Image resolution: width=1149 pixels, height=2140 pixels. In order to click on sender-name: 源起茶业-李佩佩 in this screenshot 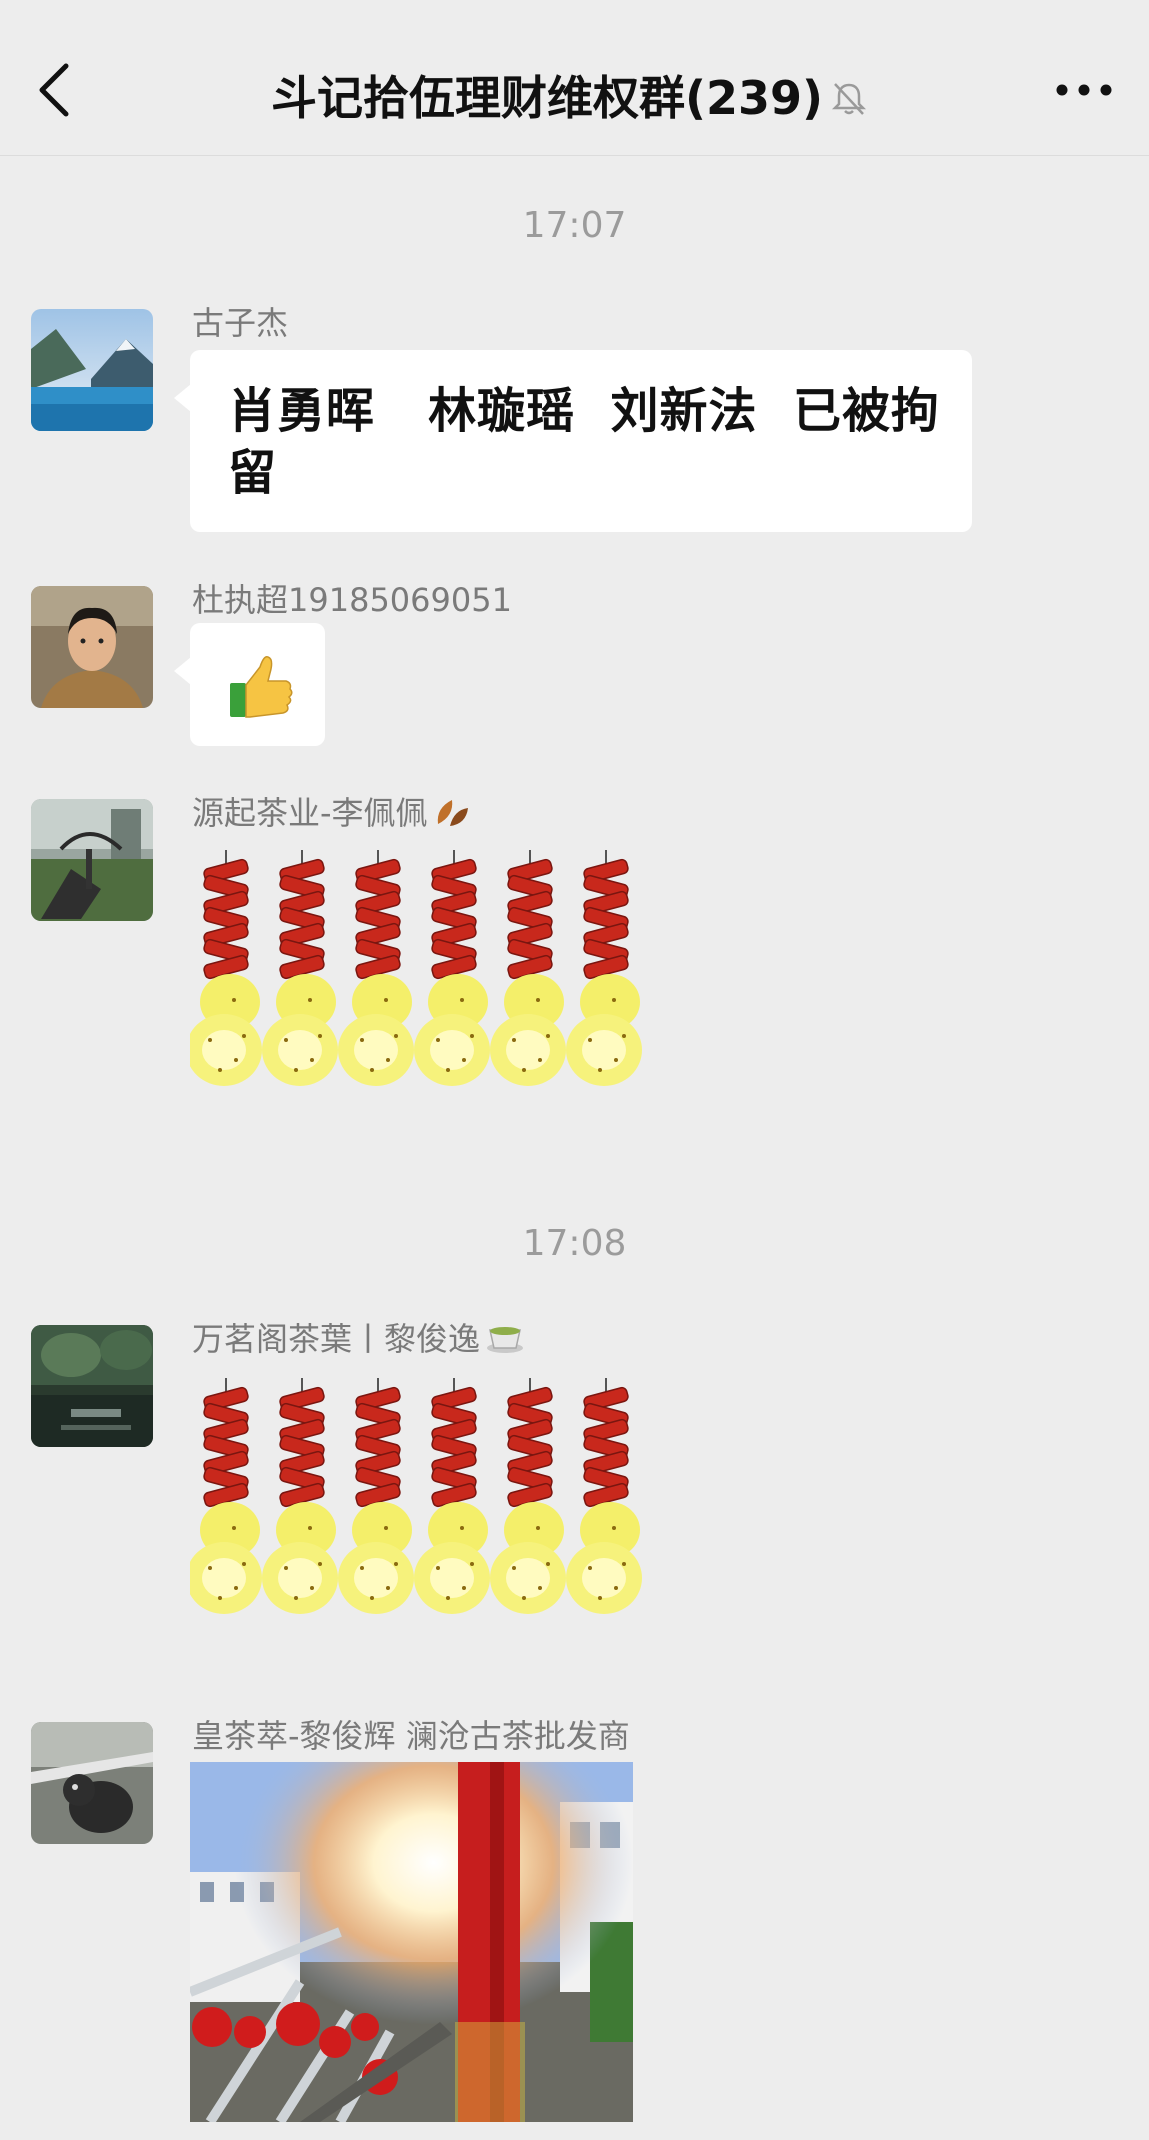, I will do `click(332, 811)`.